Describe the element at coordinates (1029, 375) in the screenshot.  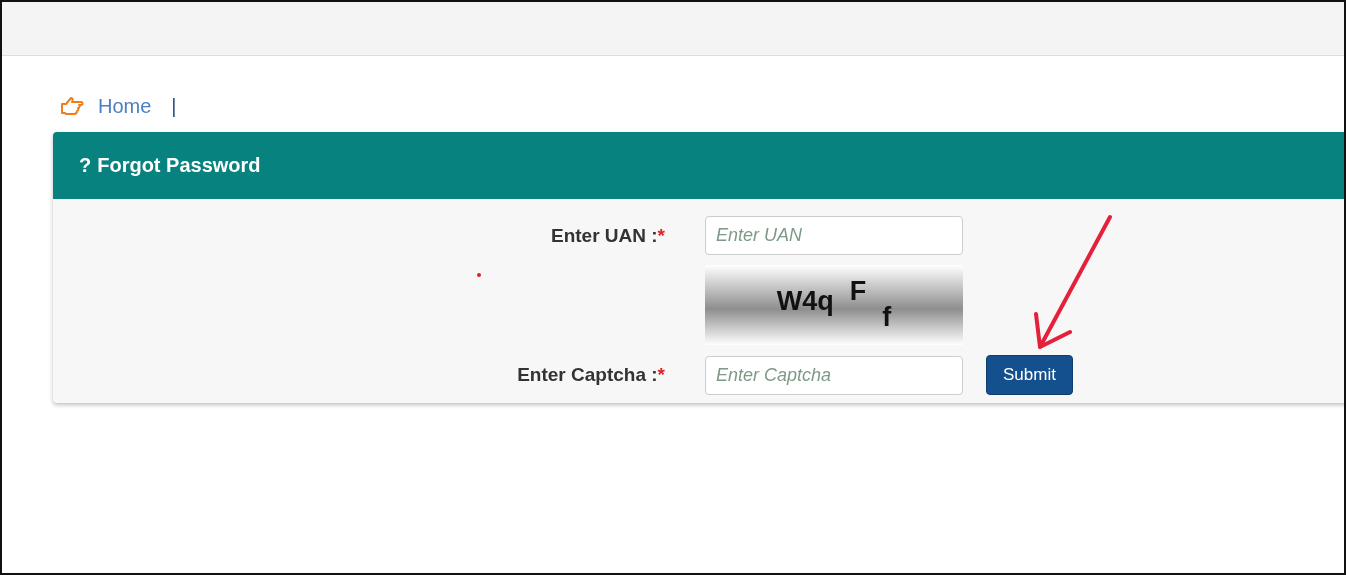
I see `submit-button: Submit` at that location.